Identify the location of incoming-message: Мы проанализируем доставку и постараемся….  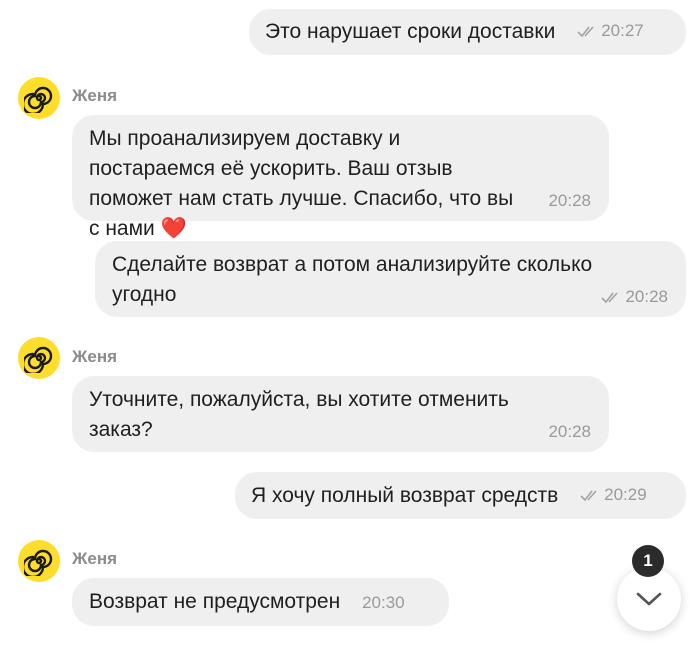
(340, 177).